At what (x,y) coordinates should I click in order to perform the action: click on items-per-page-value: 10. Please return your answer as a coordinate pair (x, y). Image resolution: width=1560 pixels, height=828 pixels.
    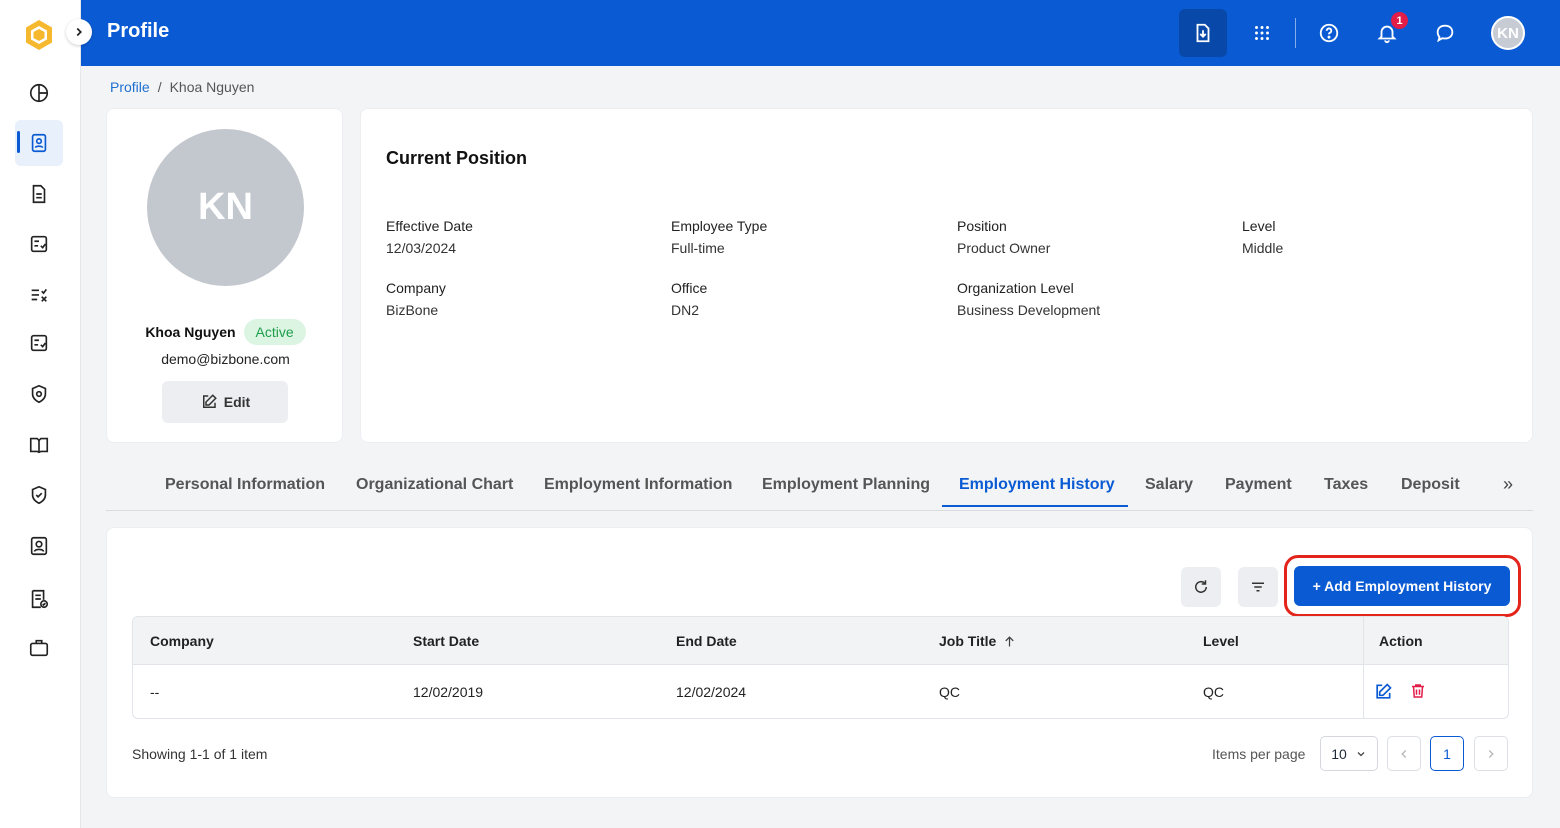
    Looking at the image, I should click on (1339, 753).